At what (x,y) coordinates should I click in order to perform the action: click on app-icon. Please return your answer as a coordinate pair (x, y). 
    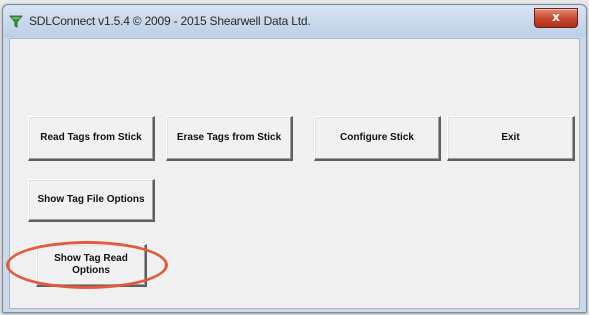
    Looking at the image, I should click on (16, 21).